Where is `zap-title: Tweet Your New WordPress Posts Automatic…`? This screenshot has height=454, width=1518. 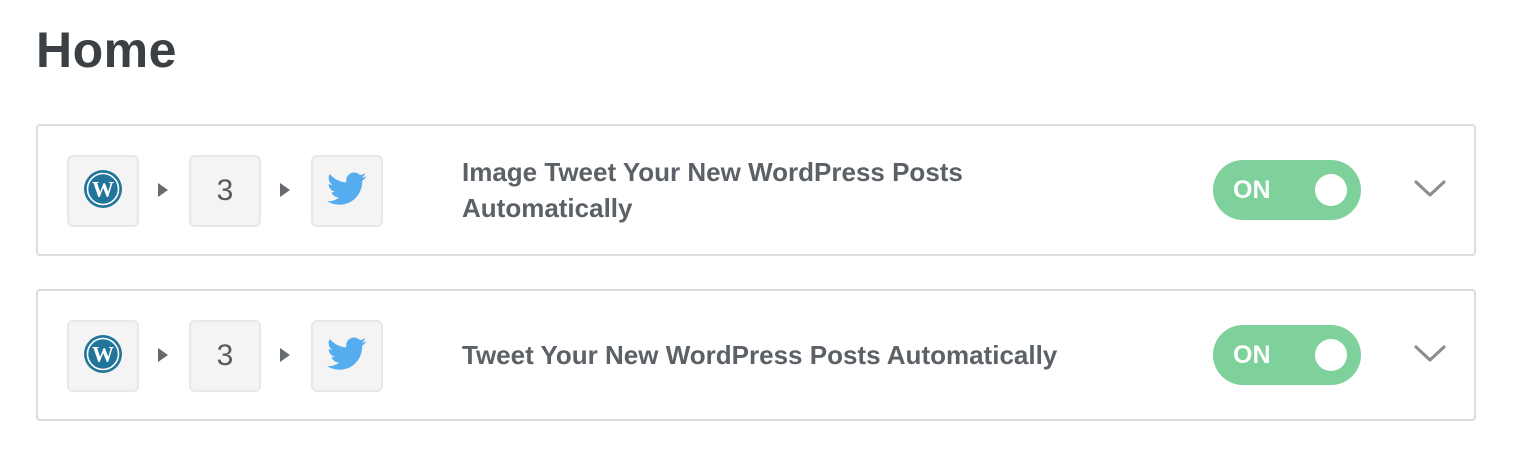
zap-title: Tweet Your New WordPress Posts Automatic… is located at coordinates (782, 355).